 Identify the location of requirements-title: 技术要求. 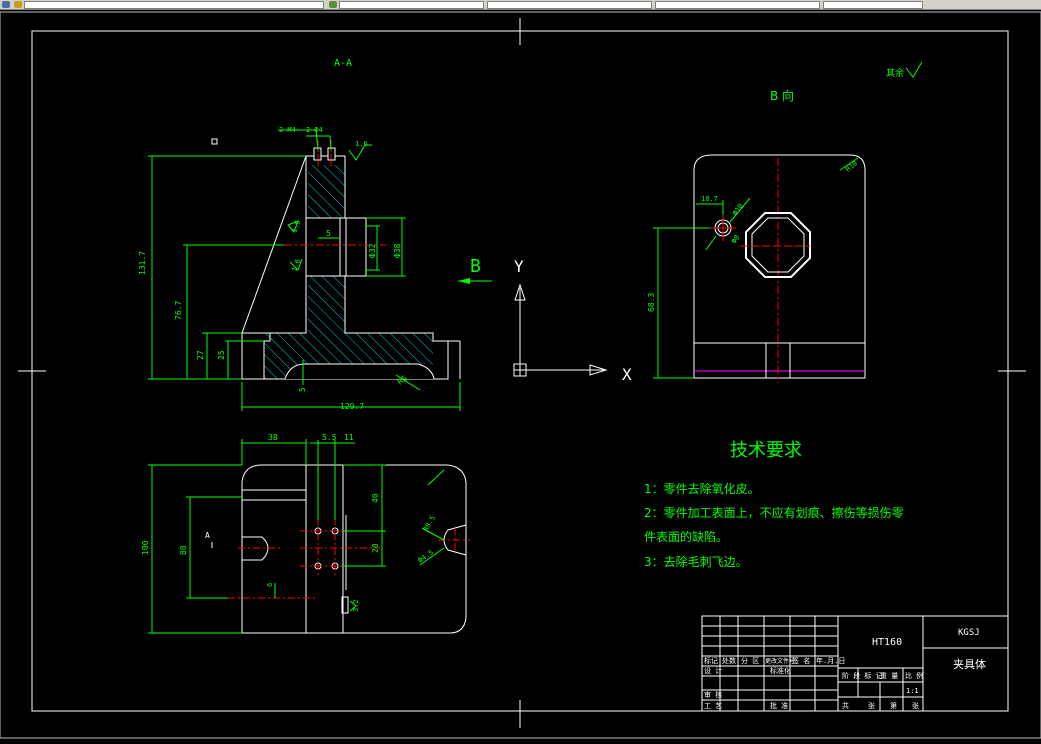
(766, 450).